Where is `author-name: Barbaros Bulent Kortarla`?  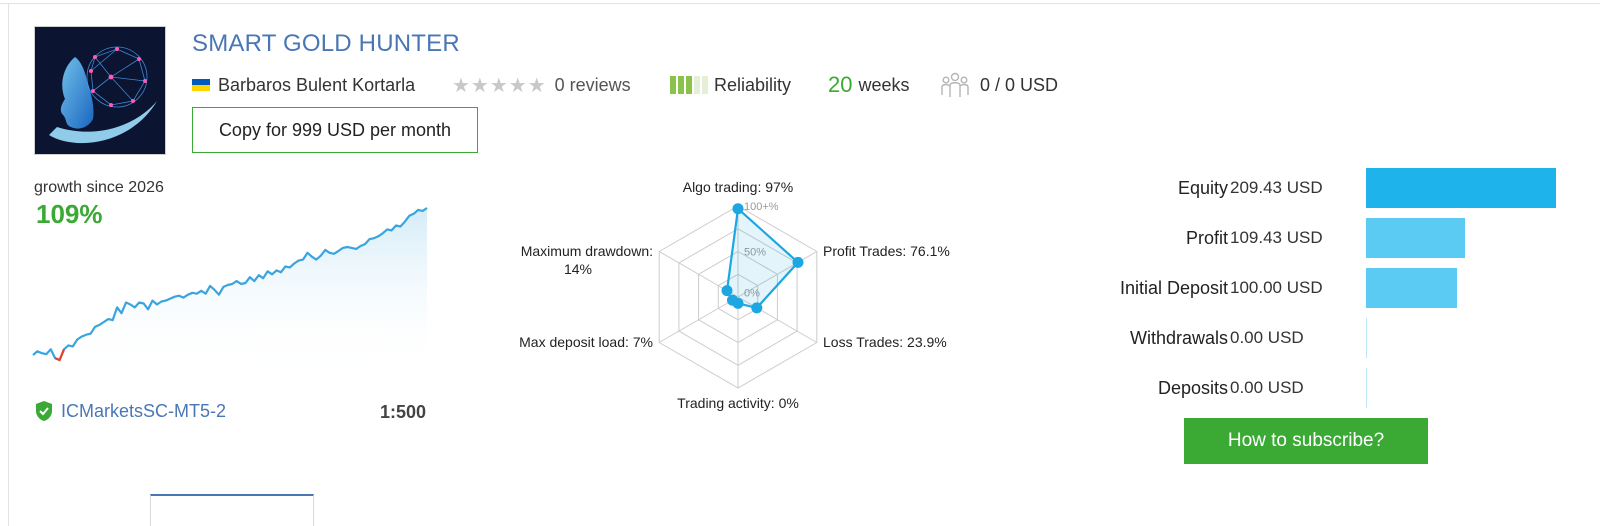 author-name: Barbaros Bulent Kortarla is located at coordinates (316, 85).